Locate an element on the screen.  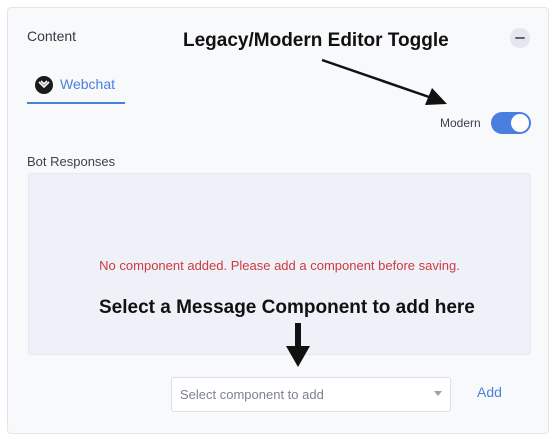
editor-toggle is located at coordinates (511, 123).